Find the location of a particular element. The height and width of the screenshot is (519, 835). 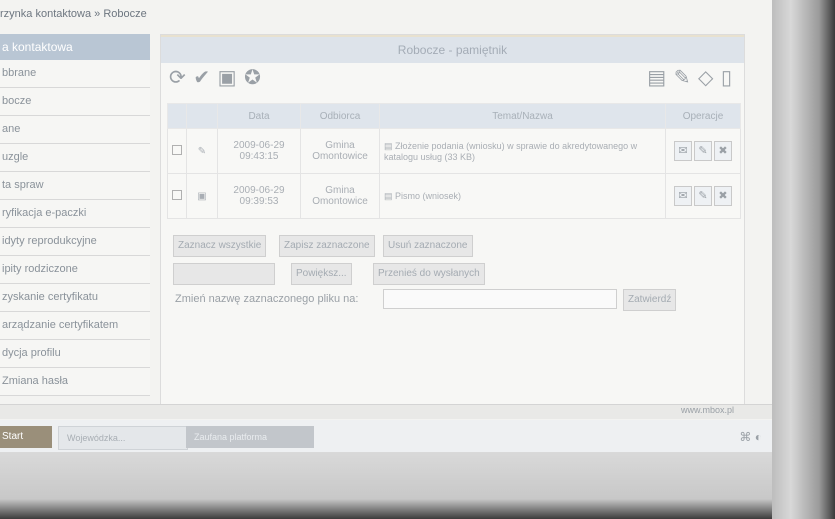

col-header-select is located at coordinates (177, 116).